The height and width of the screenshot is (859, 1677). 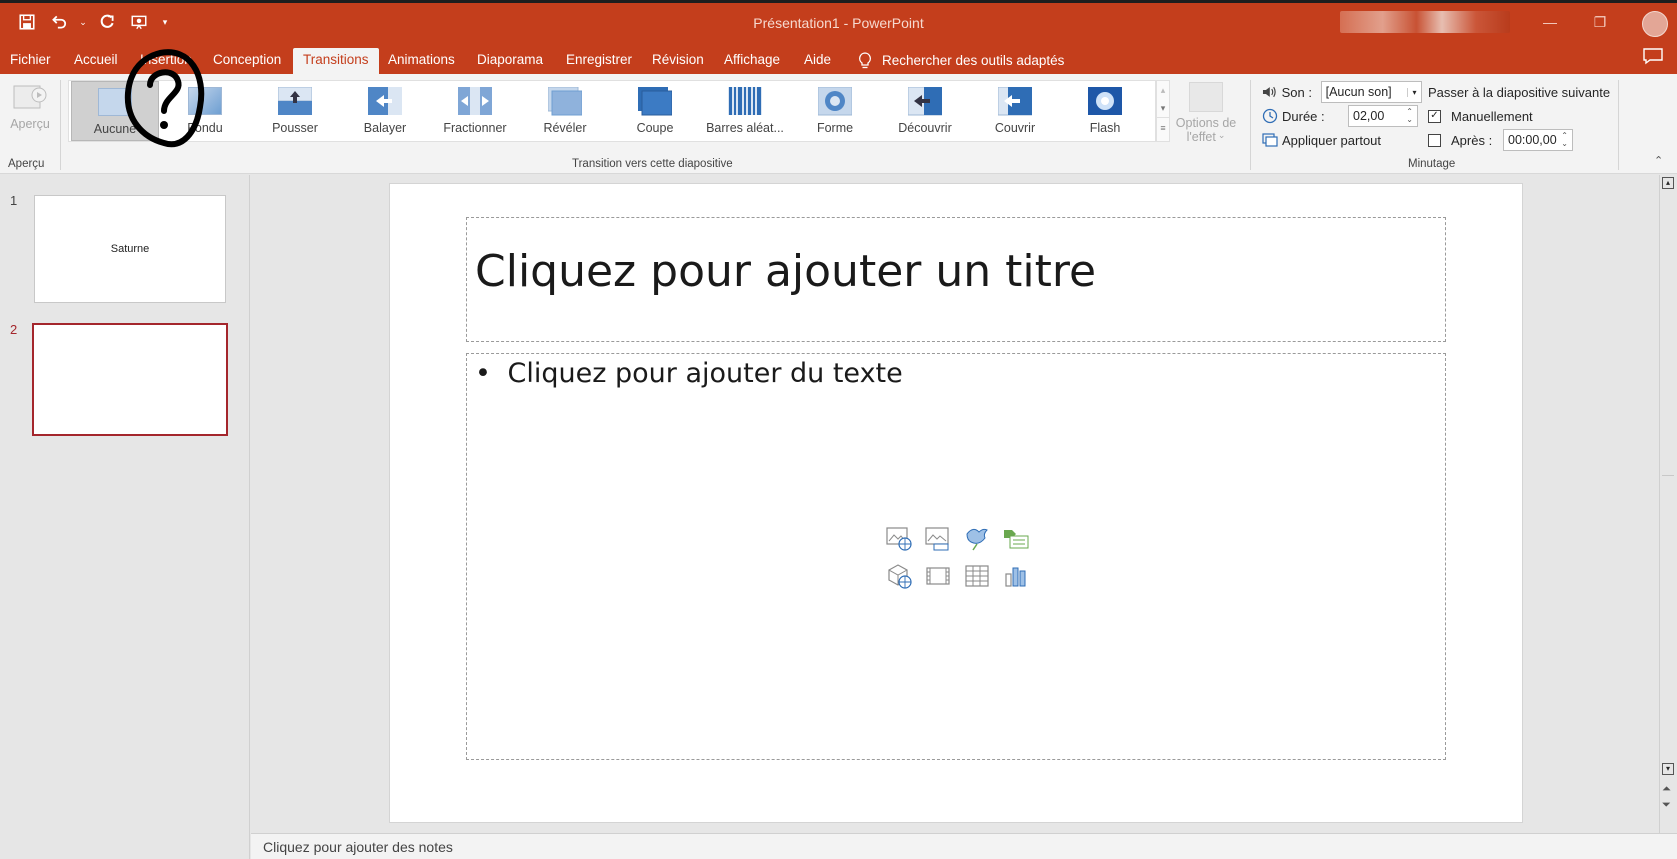 I want to click on next-slide-icon: ⏷, so click(x=1666, y=805).